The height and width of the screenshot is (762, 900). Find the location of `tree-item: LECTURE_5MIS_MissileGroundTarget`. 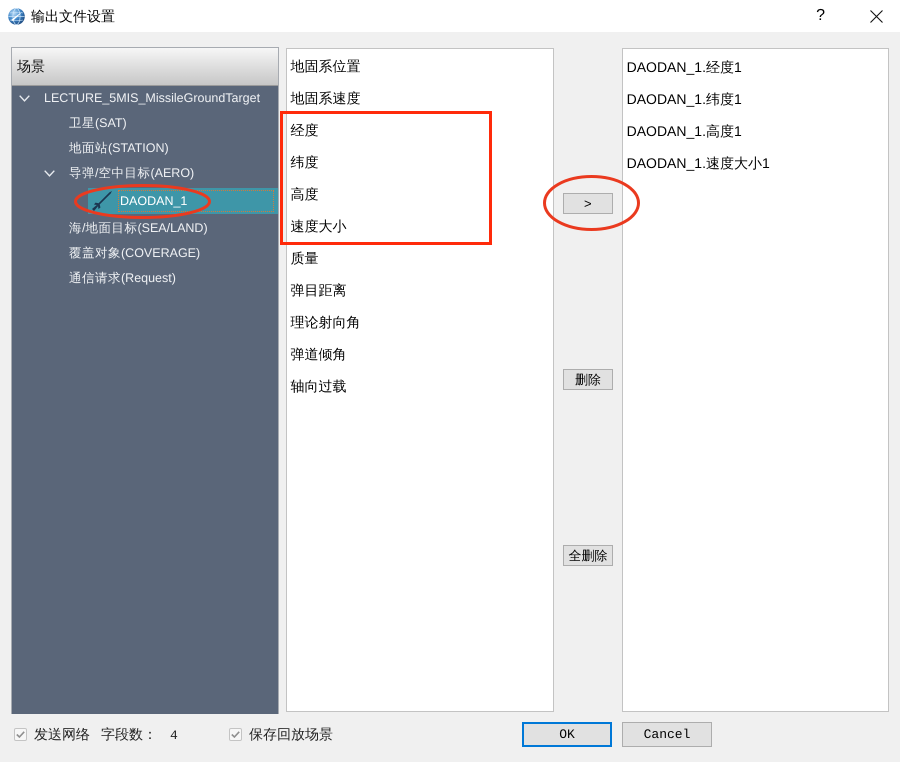

tree-item: LECTURE_5MIS_MissileGroundTarget is located at coordinates (151, 98).